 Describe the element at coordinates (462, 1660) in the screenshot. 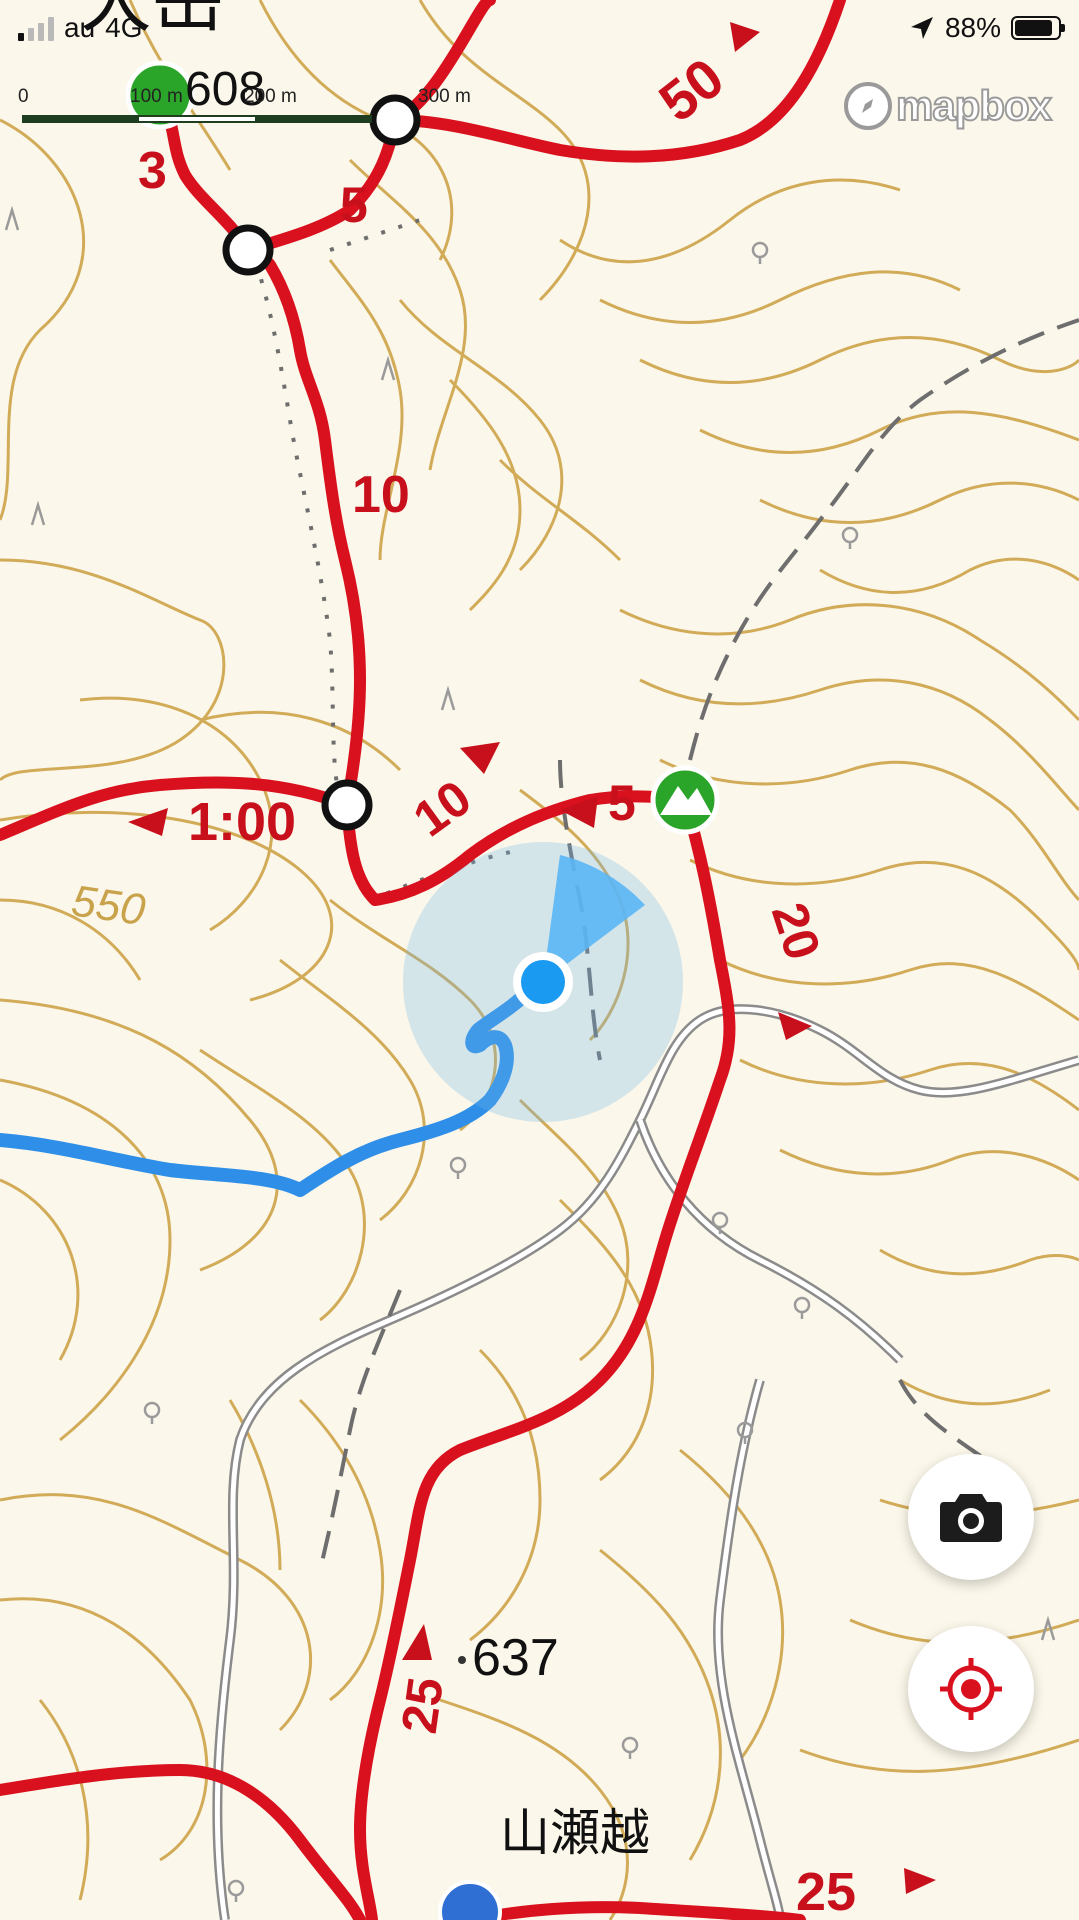

I see `spot-height-dot` at that location.